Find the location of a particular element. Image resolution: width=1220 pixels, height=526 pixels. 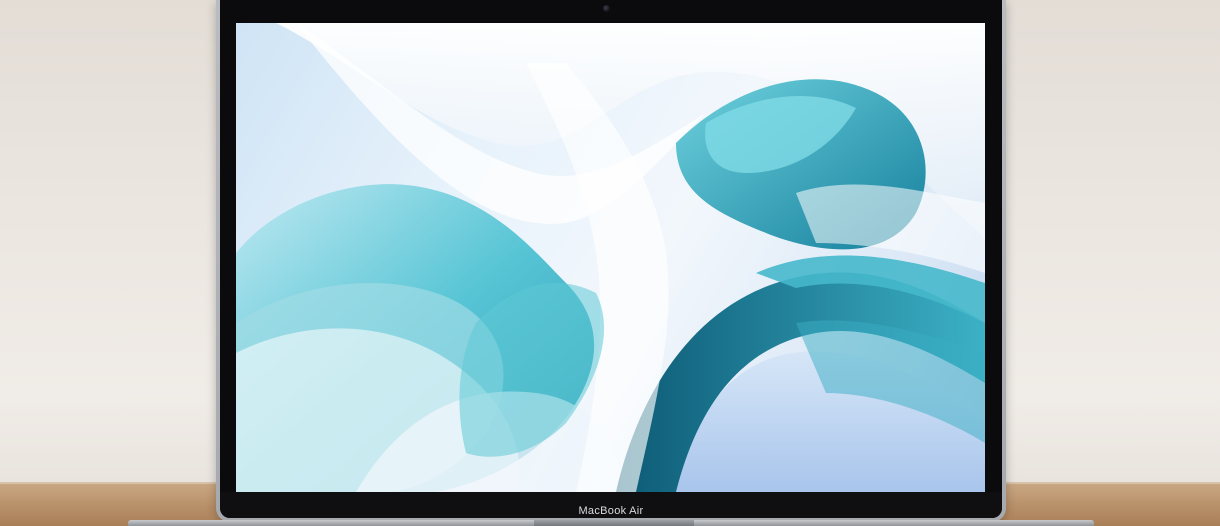

hinge-notch is located at coordinates (614, 523).